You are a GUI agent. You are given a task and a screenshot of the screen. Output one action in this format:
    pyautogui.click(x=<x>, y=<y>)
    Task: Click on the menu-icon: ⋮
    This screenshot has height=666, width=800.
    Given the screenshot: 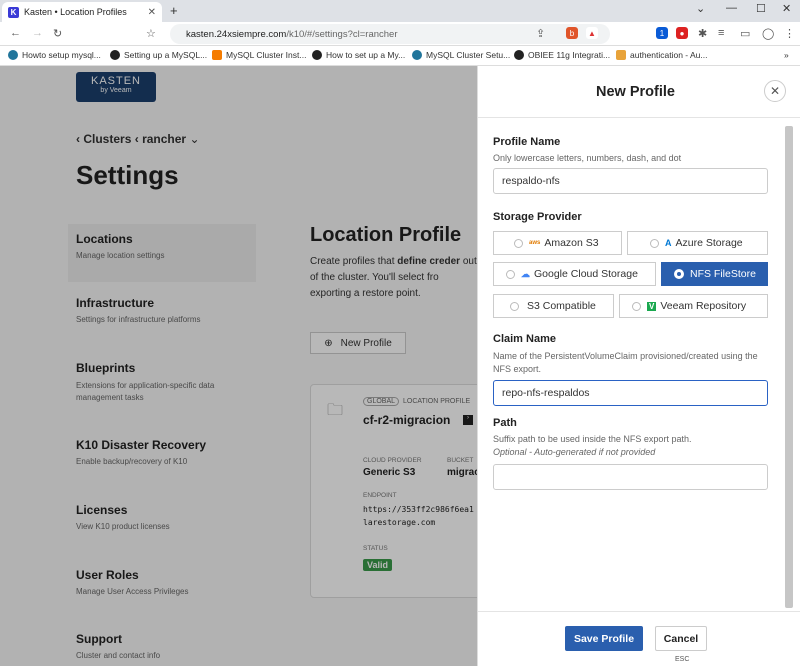 What is the action you would take?
    pyautogui.click(x=789, y=33)
    